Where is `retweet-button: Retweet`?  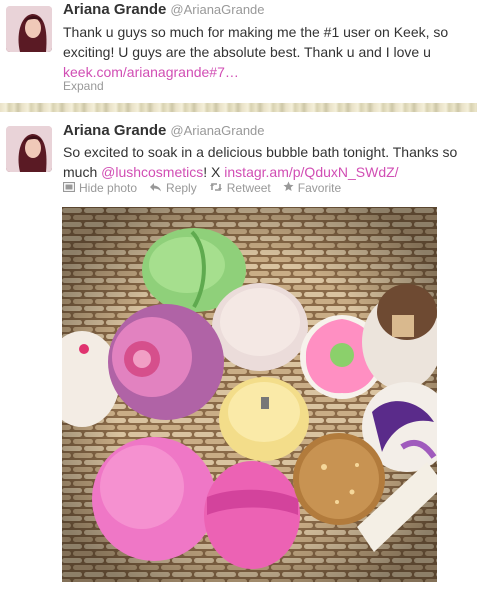
retweet-button: Retweet is located at coordinates (240, 188).